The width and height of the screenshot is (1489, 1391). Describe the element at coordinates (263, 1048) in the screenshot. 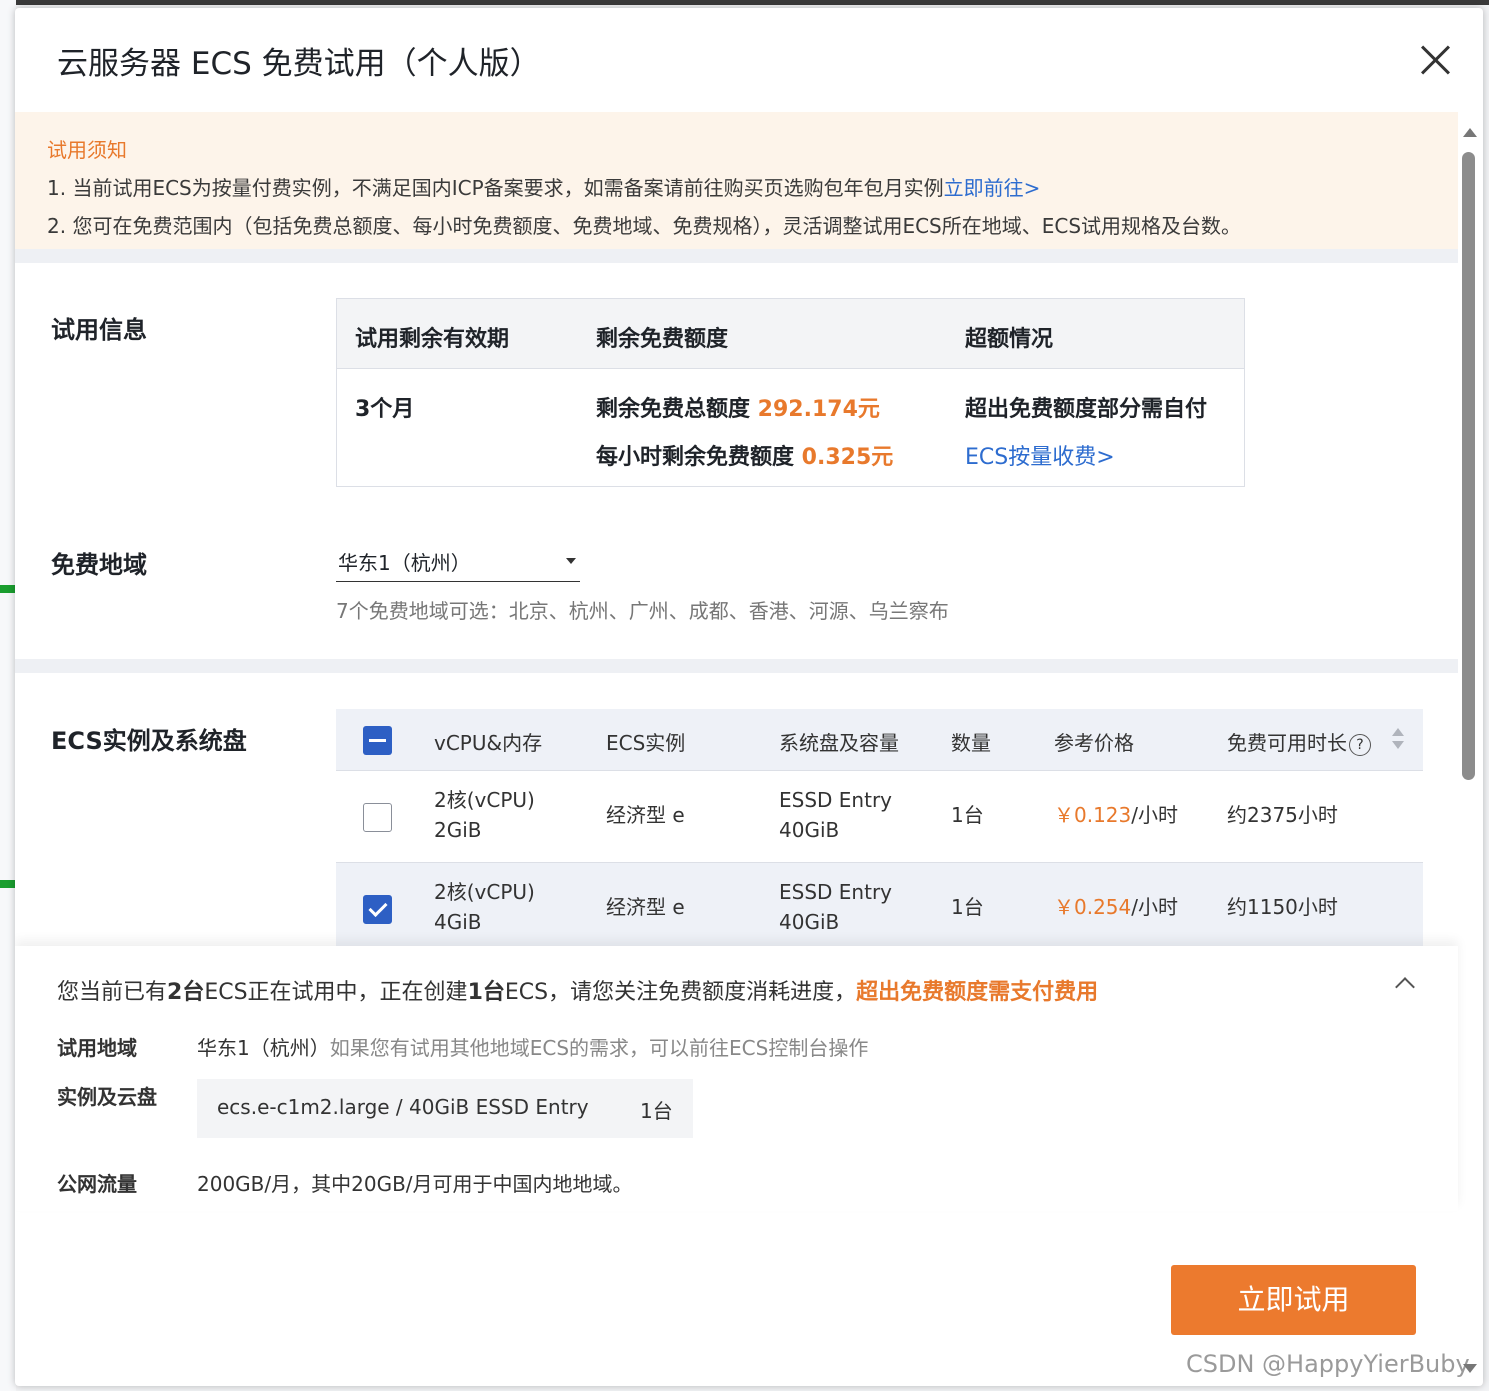

I see `summary-region-value: 华东1（杭州）` at that location.